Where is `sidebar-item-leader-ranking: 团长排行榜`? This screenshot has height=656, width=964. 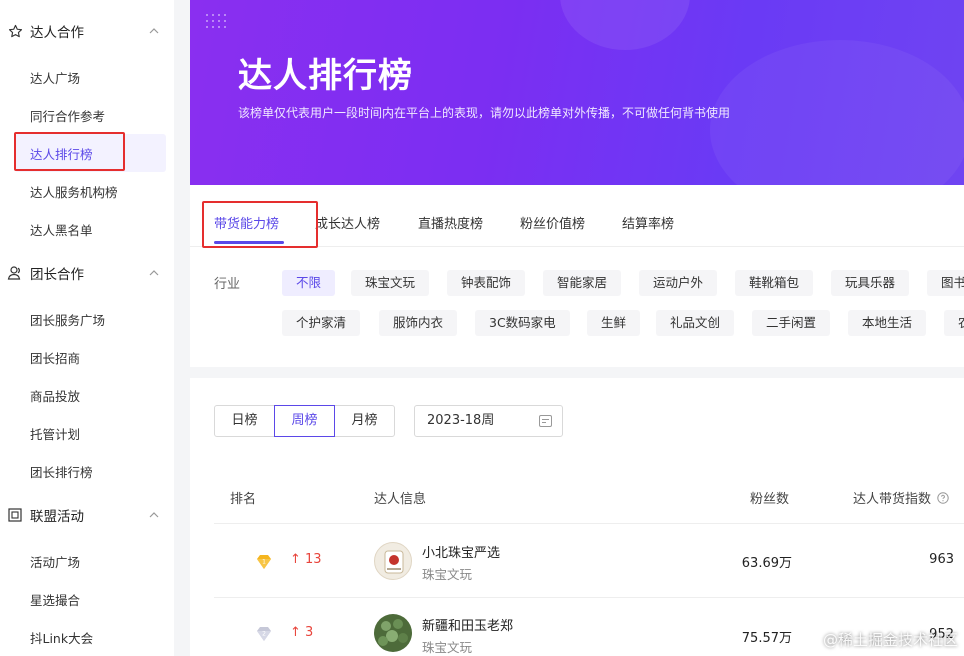
sidebar-item-leader-ranking: 团长排行榜 is located at coordinates (87, 471).